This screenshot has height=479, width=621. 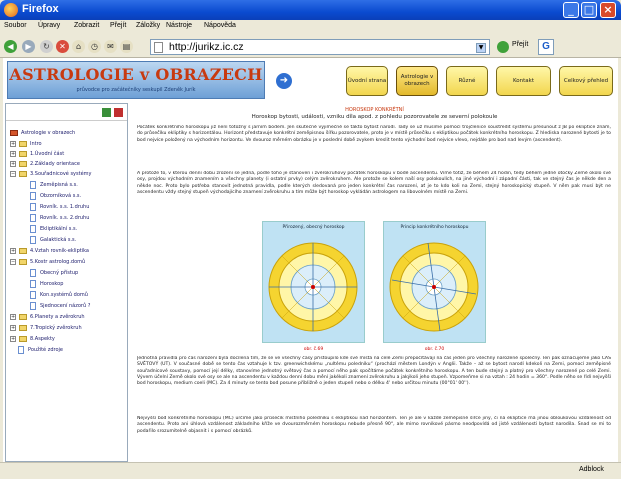 I want to click on nav-ruzne: Různé, so click(x=467, y=81).